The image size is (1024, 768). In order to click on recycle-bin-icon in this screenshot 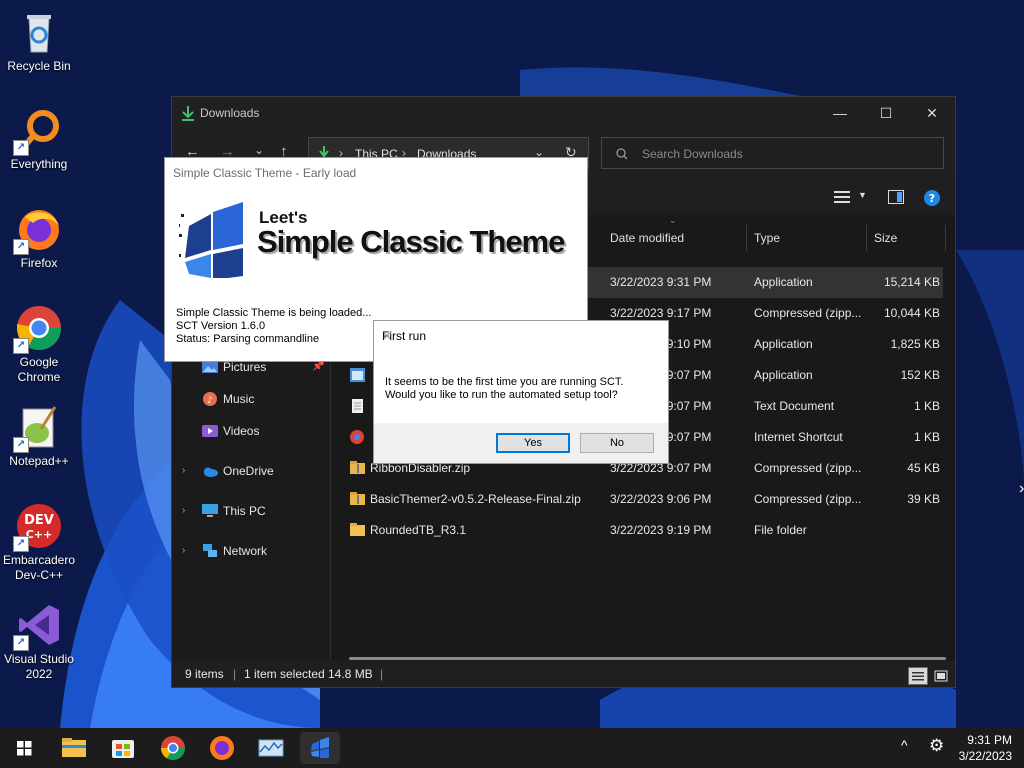, I will do `click(39, 32)`.